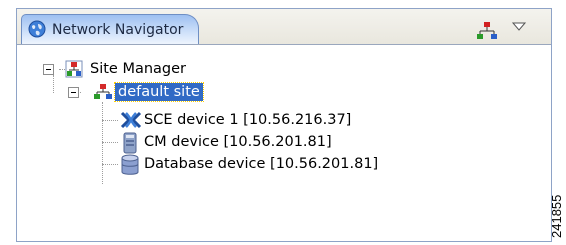 Image resolution: width=566 pixels, height=245 pixels. Describe the element at coordinates (248, 120) in the screenshot. I see `tree-label-sce-device: SCE device 1 [10.56.216.37]` at that location.